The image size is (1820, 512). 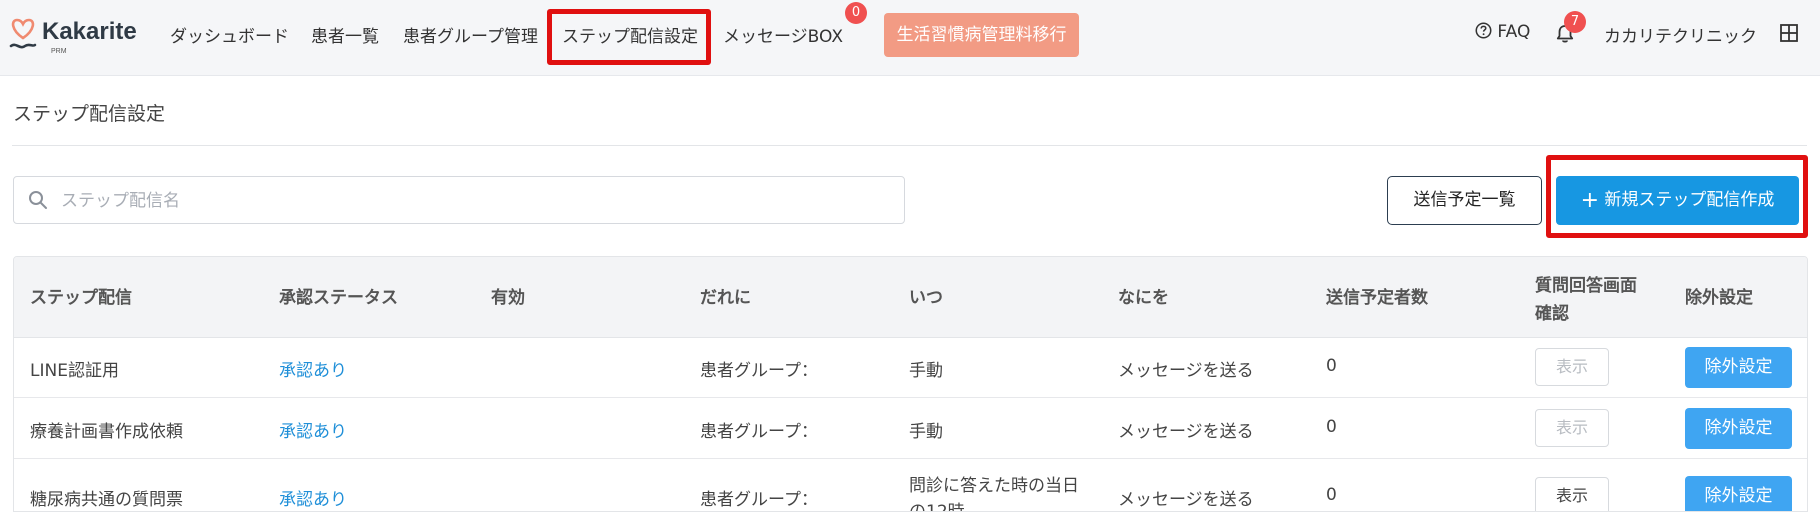 What do you see at coordinates (89, 114) in the screenshot?
I see `page-title: ステップ配信設定` at bounding box center [89, 114].